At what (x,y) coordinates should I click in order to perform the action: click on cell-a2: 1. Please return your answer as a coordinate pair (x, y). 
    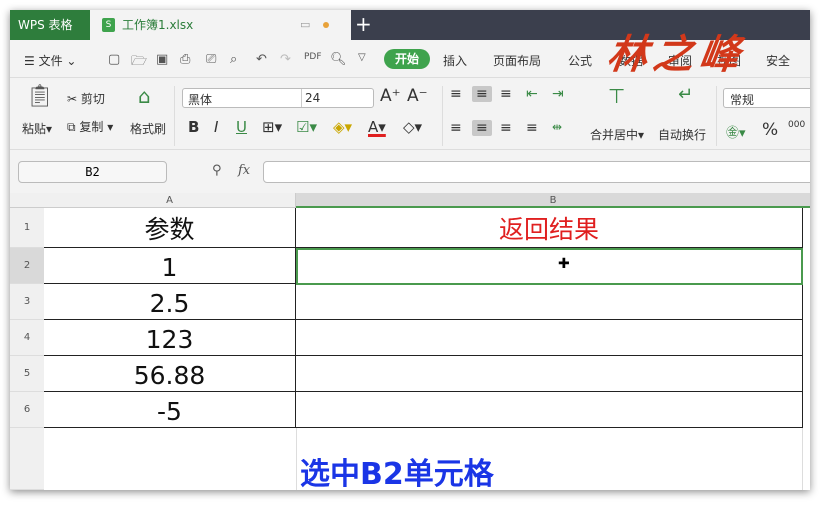
    Looking at the image, I should click on (170, 266).